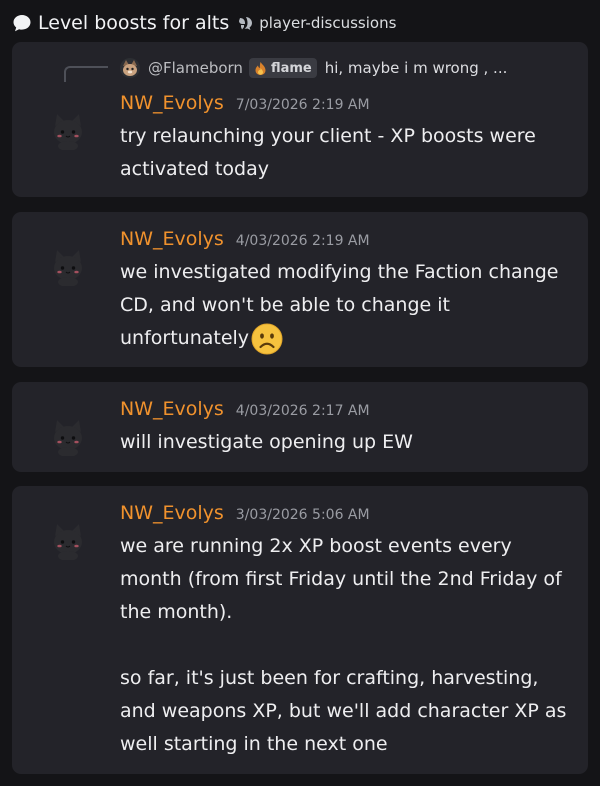 This screenshot has height=786, width=600. Describe the element at coordinates (327, 23) in the screenshot. I see `channel-name: player-discussions` at that location.